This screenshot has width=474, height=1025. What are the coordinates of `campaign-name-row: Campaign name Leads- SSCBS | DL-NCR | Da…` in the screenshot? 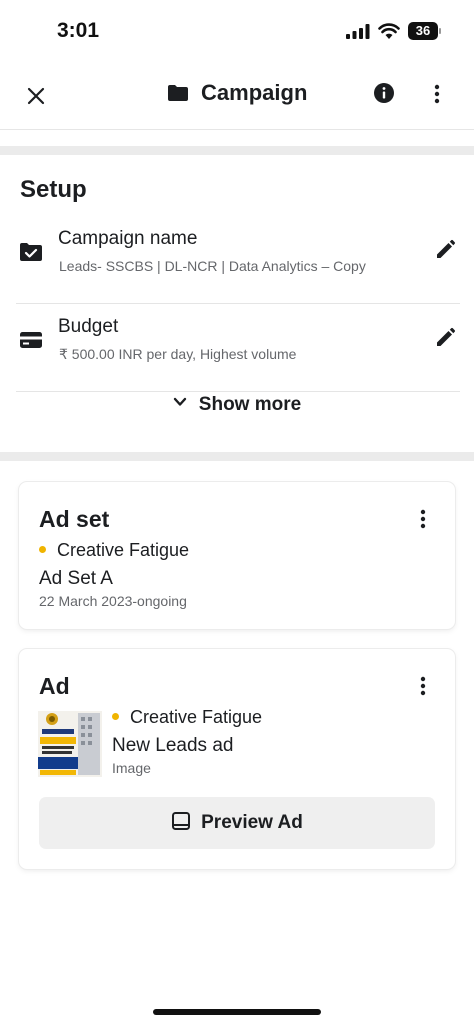 It's located at (238, 260).